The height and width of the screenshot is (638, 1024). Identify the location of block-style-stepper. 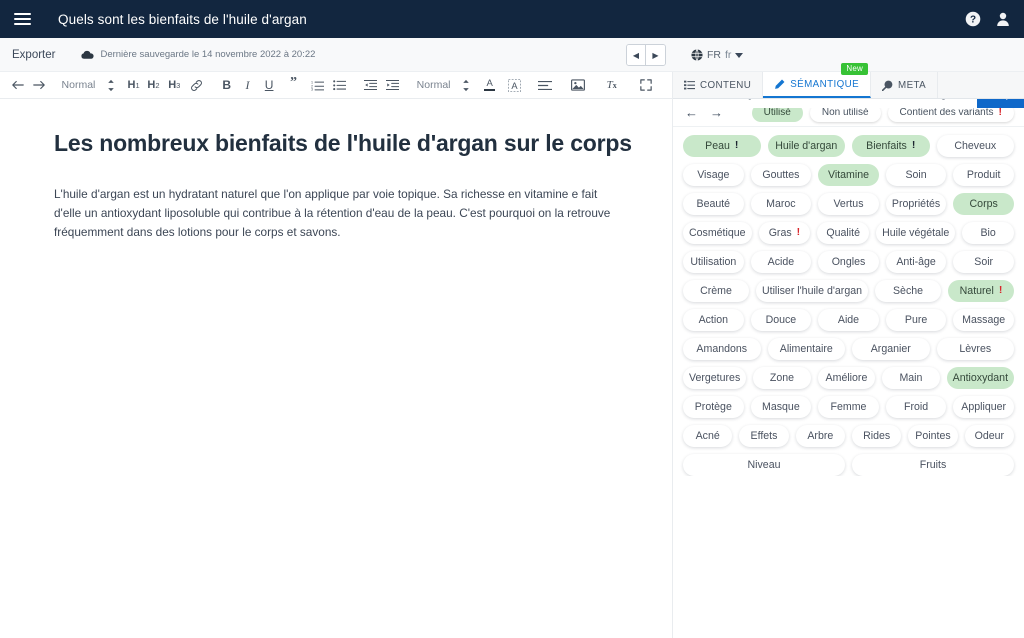
(111, 85).